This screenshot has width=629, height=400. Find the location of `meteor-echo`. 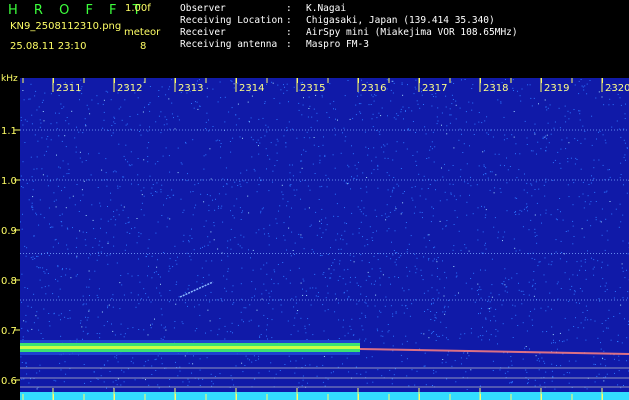

meteor-echo is located at coordinates (196, 289).